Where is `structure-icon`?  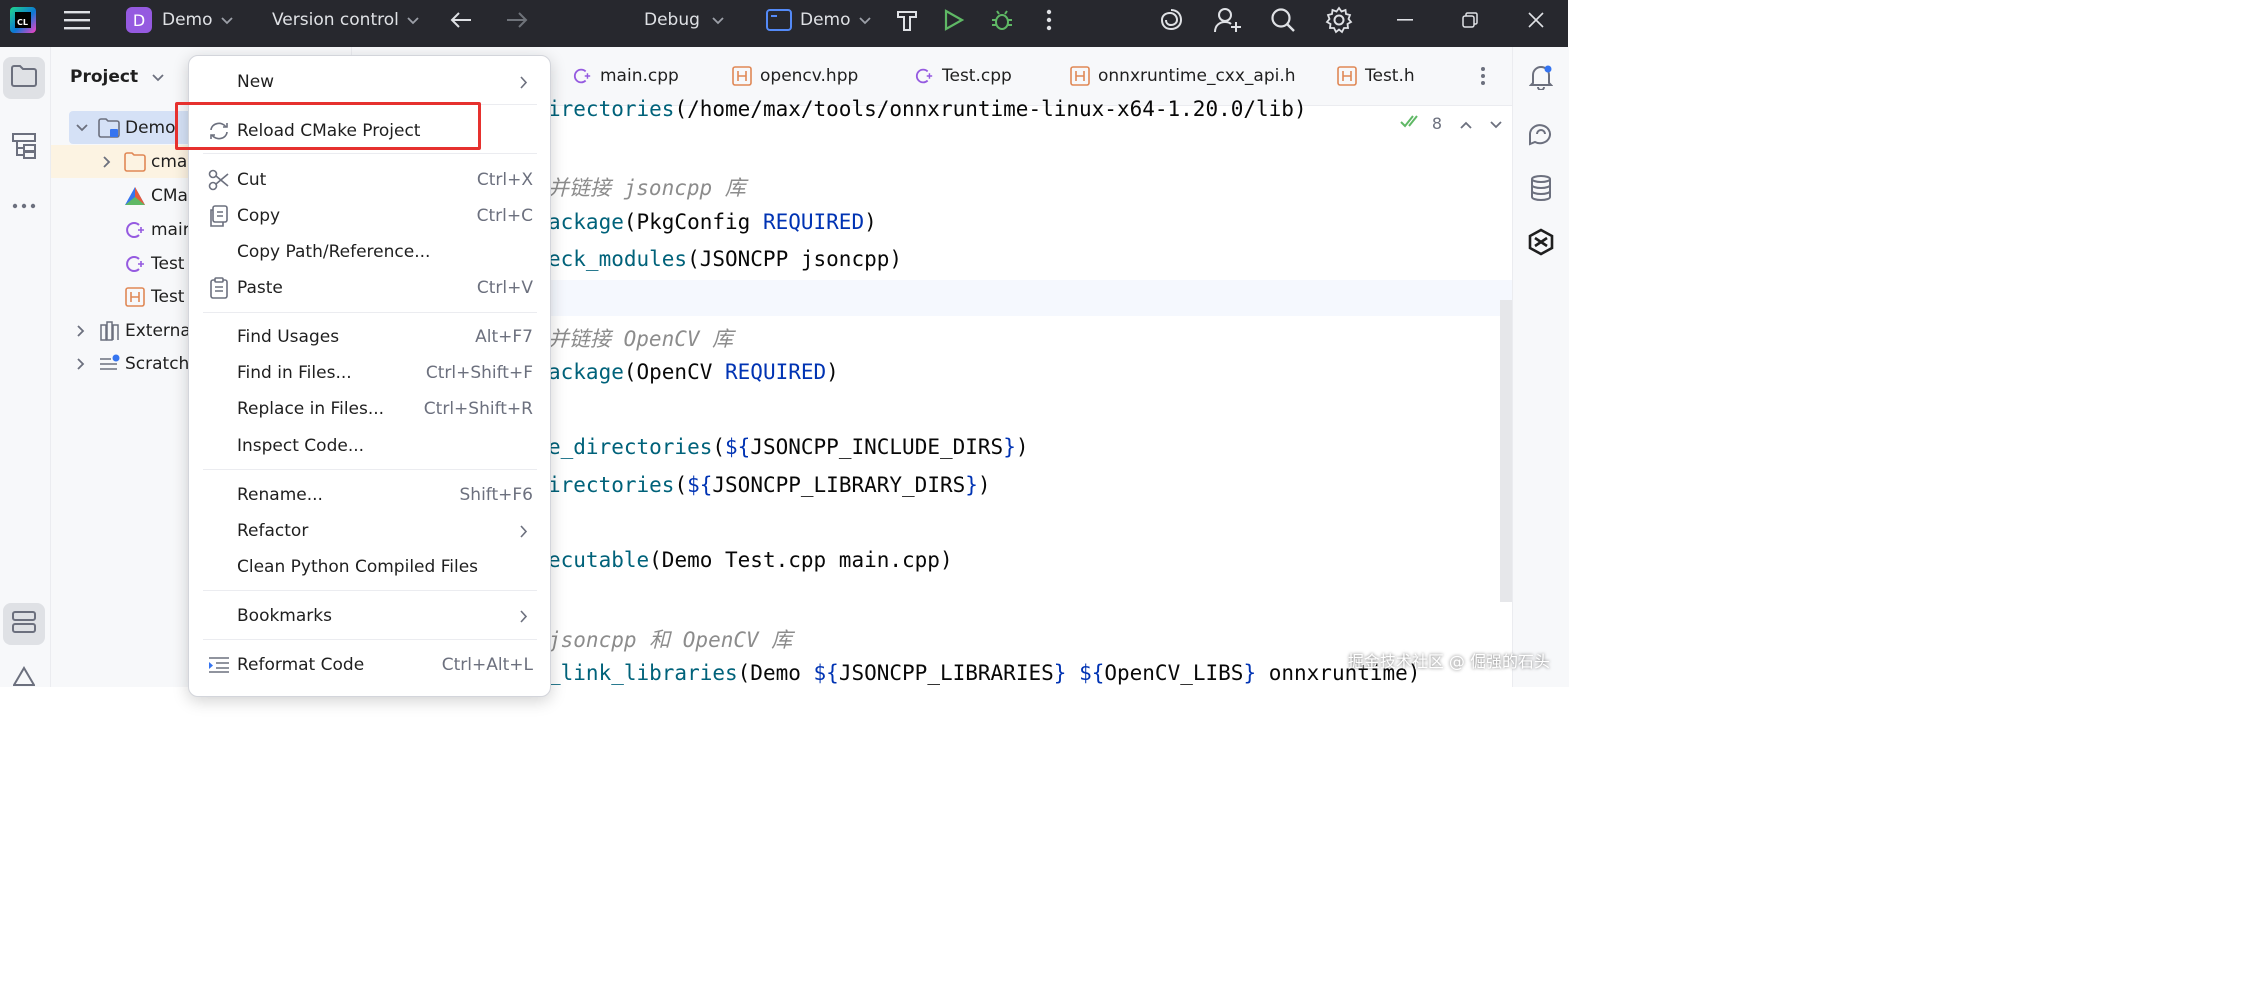
structure-icon is located at coordinates (24, 148).